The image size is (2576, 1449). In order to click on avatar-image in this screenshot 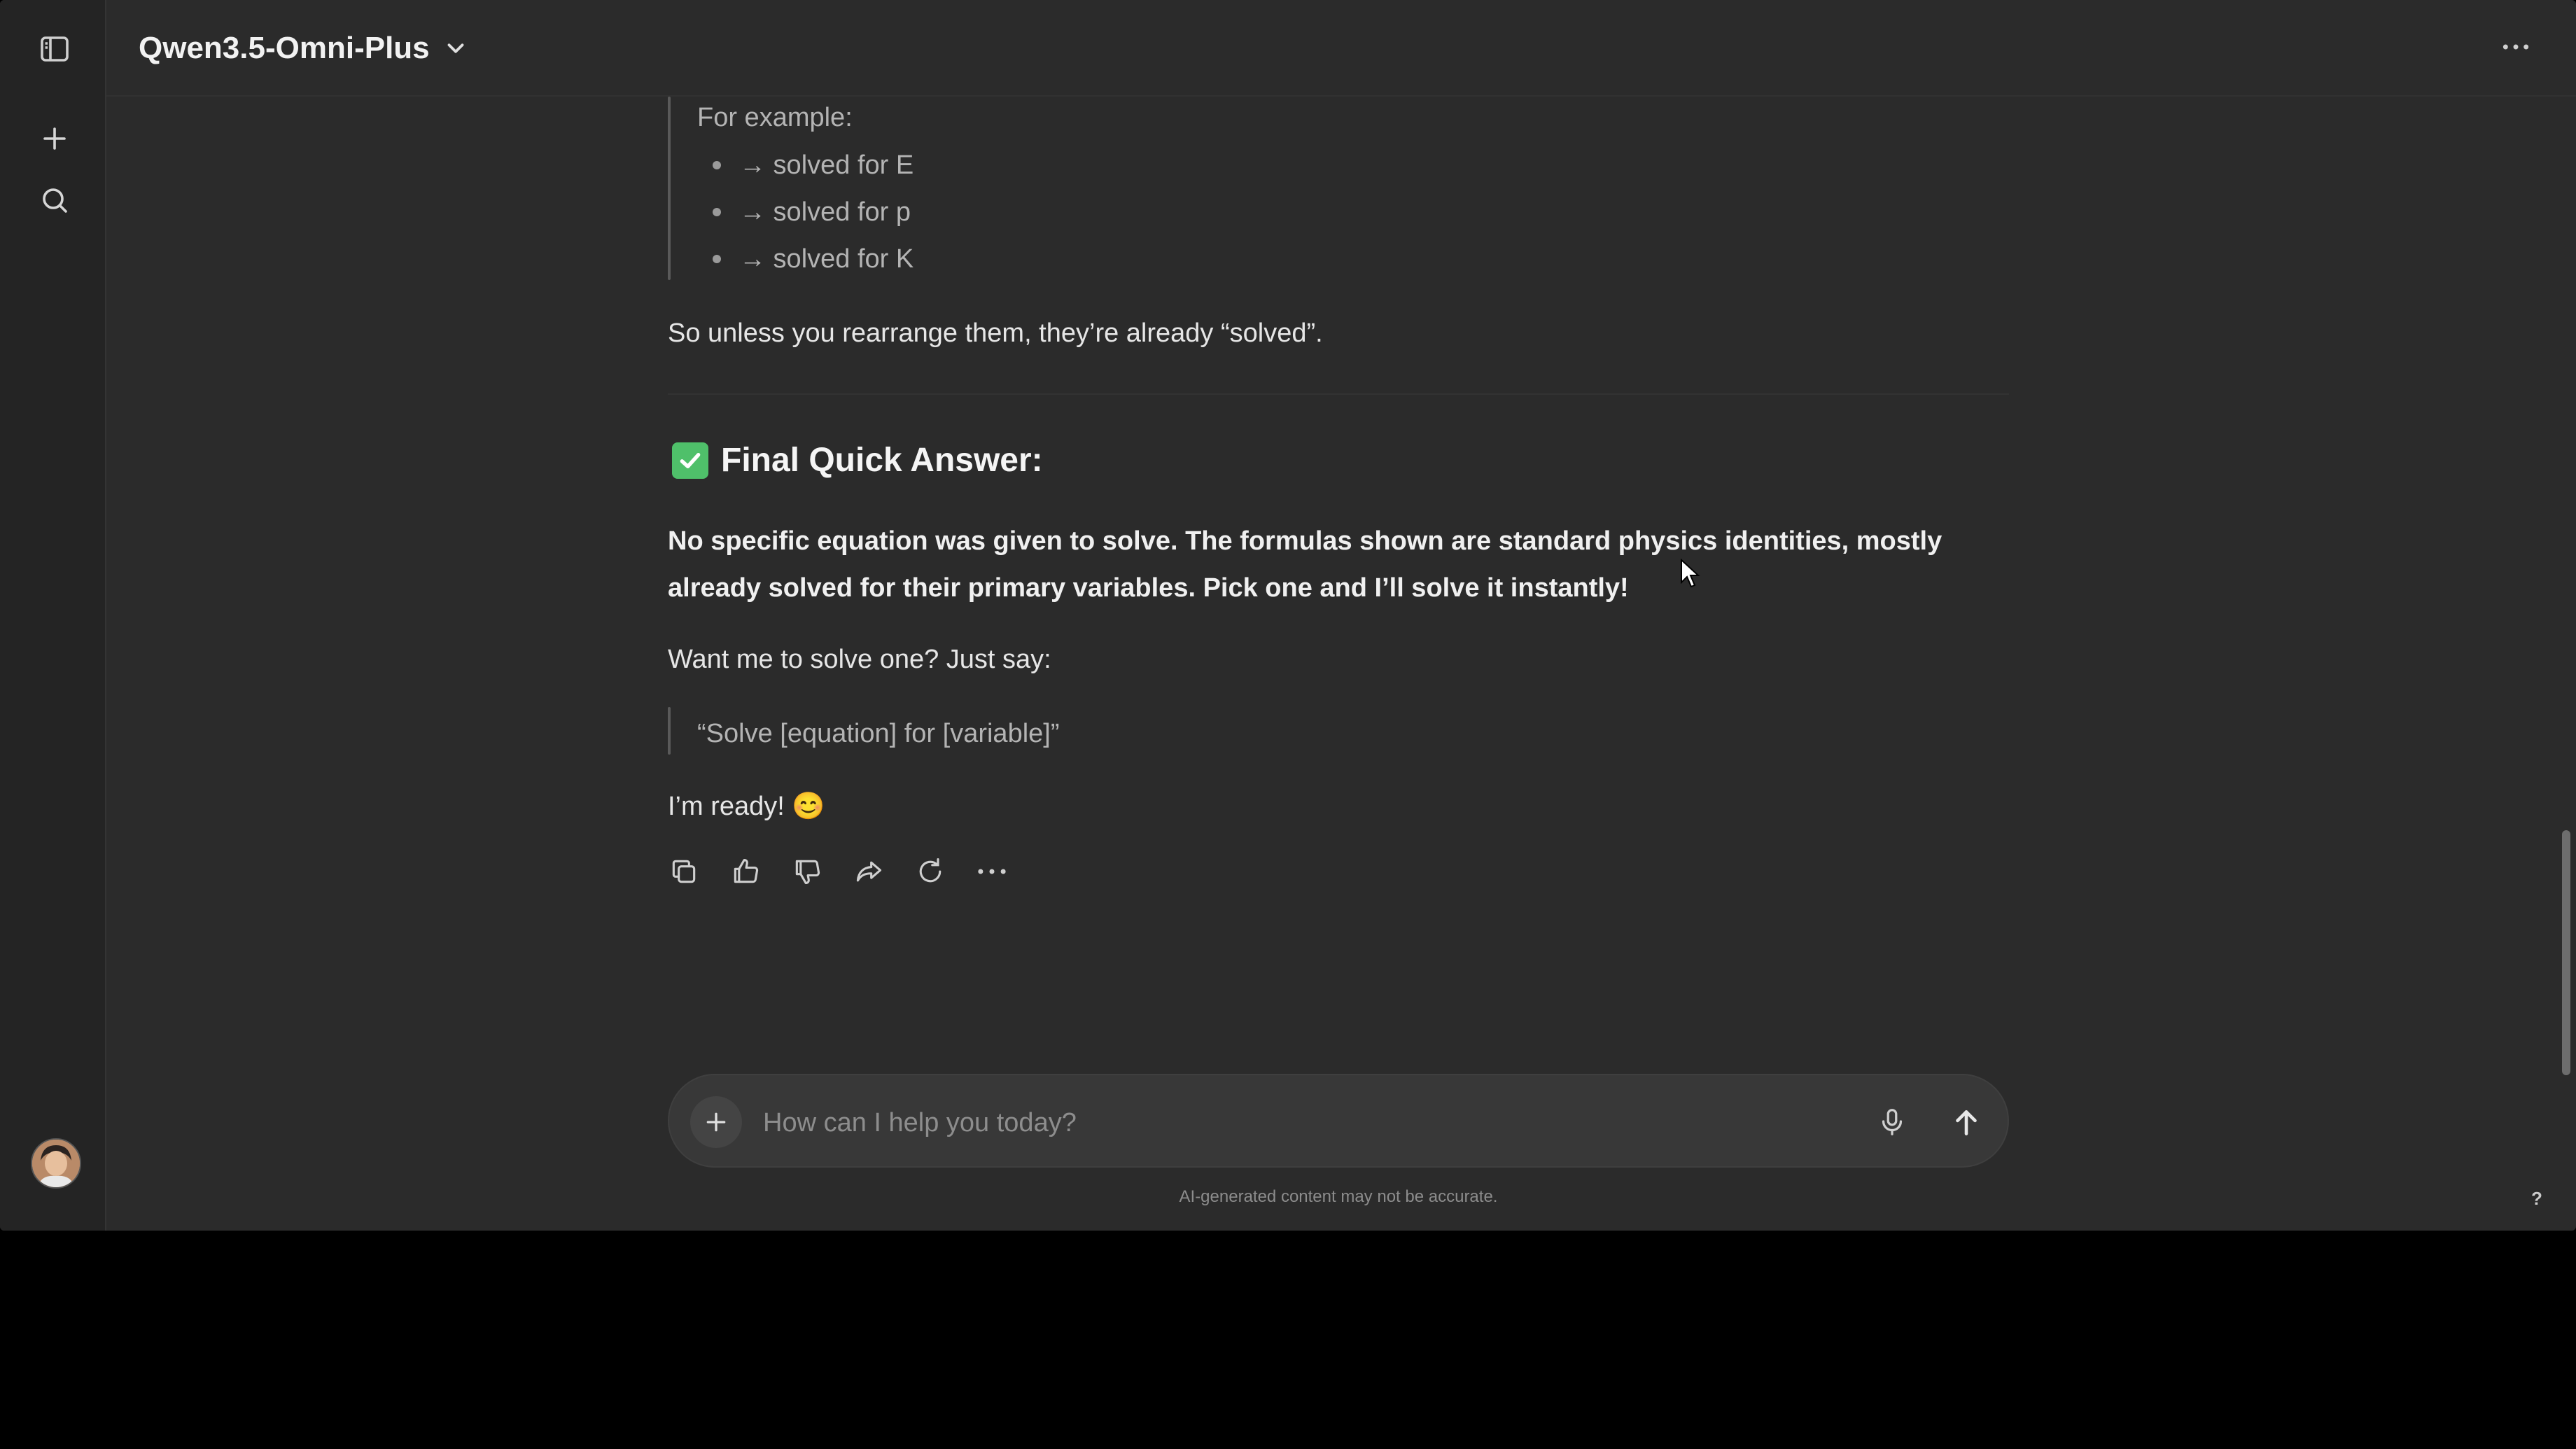, I will do `click(56, 1163)`.